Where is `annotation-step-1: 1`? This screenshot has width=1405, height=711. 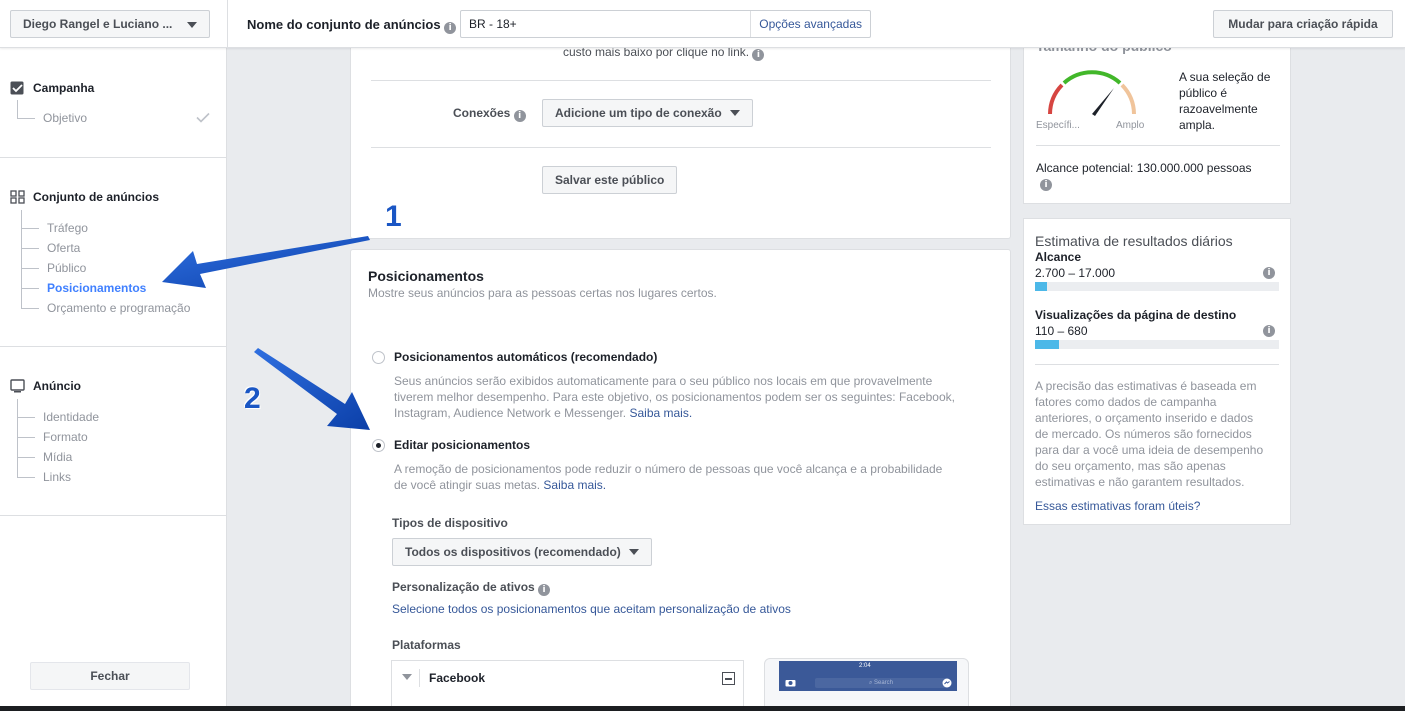 annotation-step-1: 1 is located at coordinates (393, 216).